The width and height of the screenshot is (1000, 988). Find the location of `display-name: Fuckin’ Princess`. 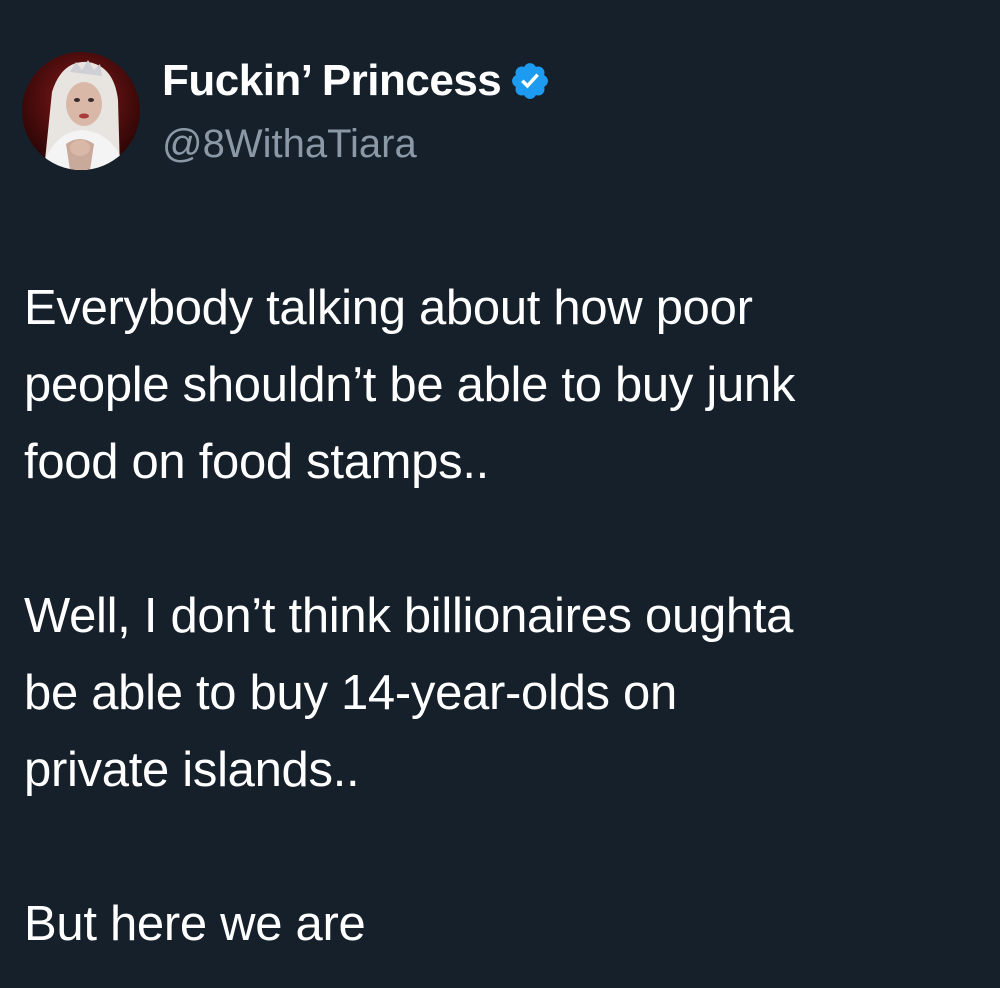

display-name: Fuckin’ Princess is located at coordinates (332, 81).